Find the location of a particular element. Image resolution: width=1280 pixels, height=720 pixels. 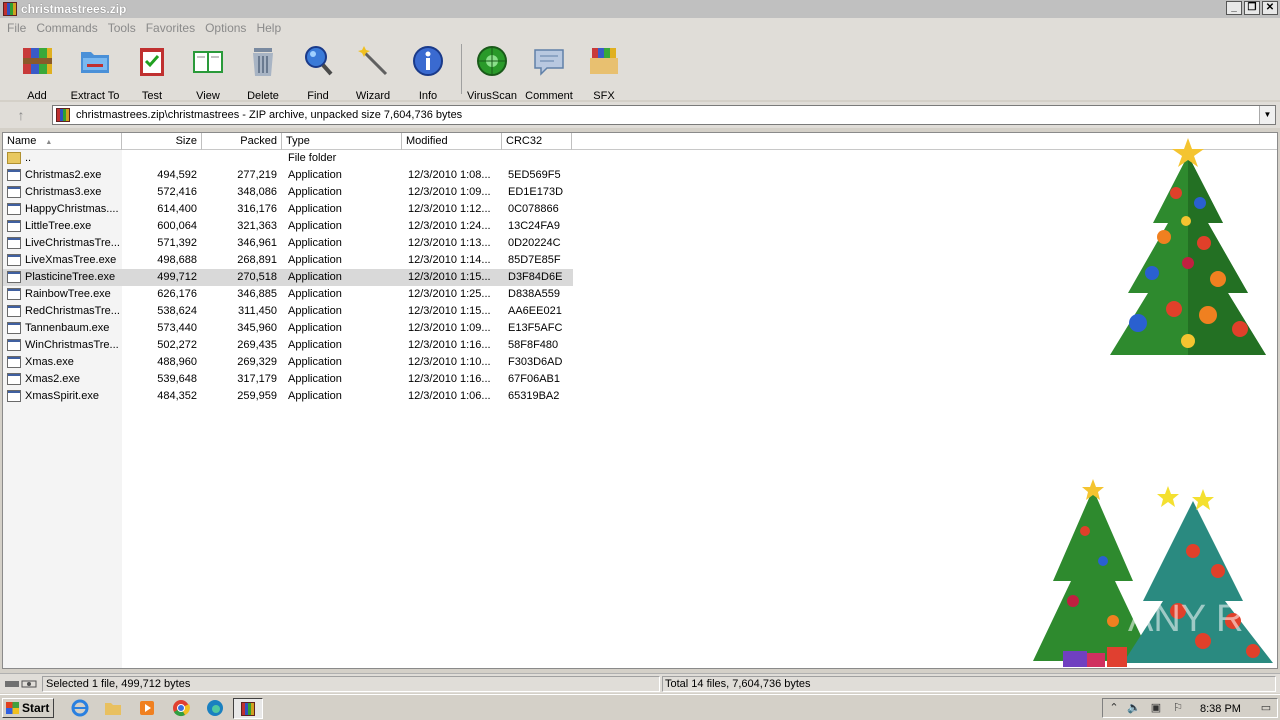

file-size: 499,712 is located at coordinates (177, 277).